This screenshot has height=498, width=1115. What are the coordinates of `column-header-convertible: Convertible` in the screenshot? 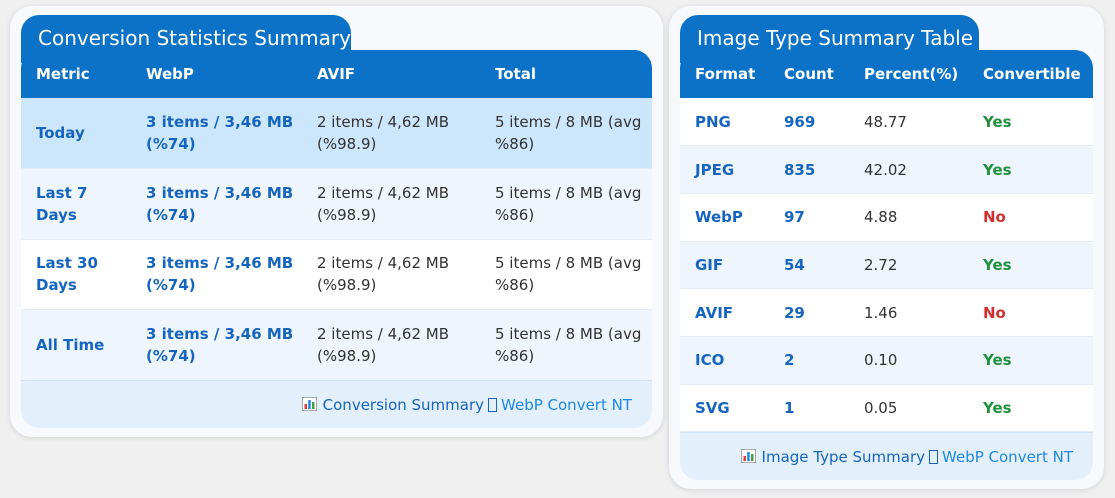 It's located at (1032, 74).